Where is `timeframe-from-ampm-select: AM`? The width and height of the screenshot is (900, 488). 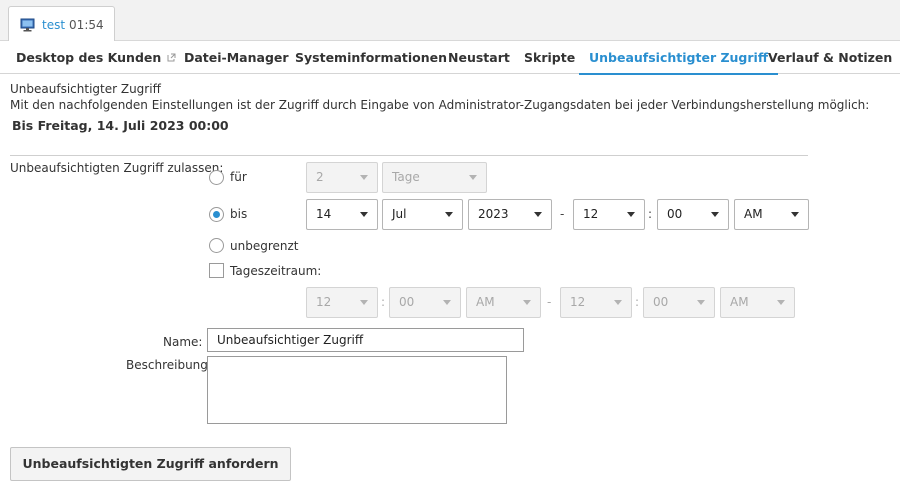 timeframe-from-ampm-select: AM is located at coordinates (503, 302).